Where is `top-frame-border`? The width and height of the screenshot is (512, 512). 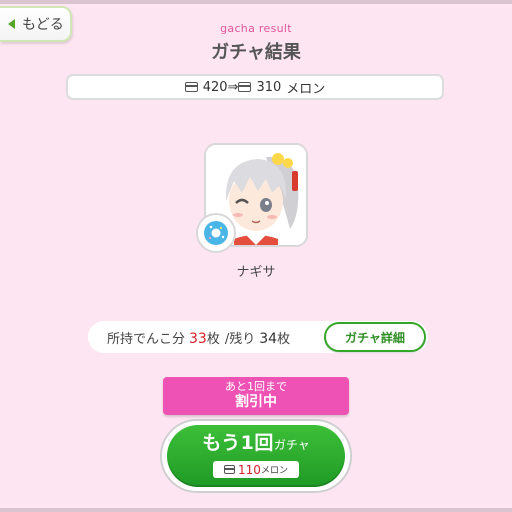 top-frame-border is located at coordinates (256, 2).